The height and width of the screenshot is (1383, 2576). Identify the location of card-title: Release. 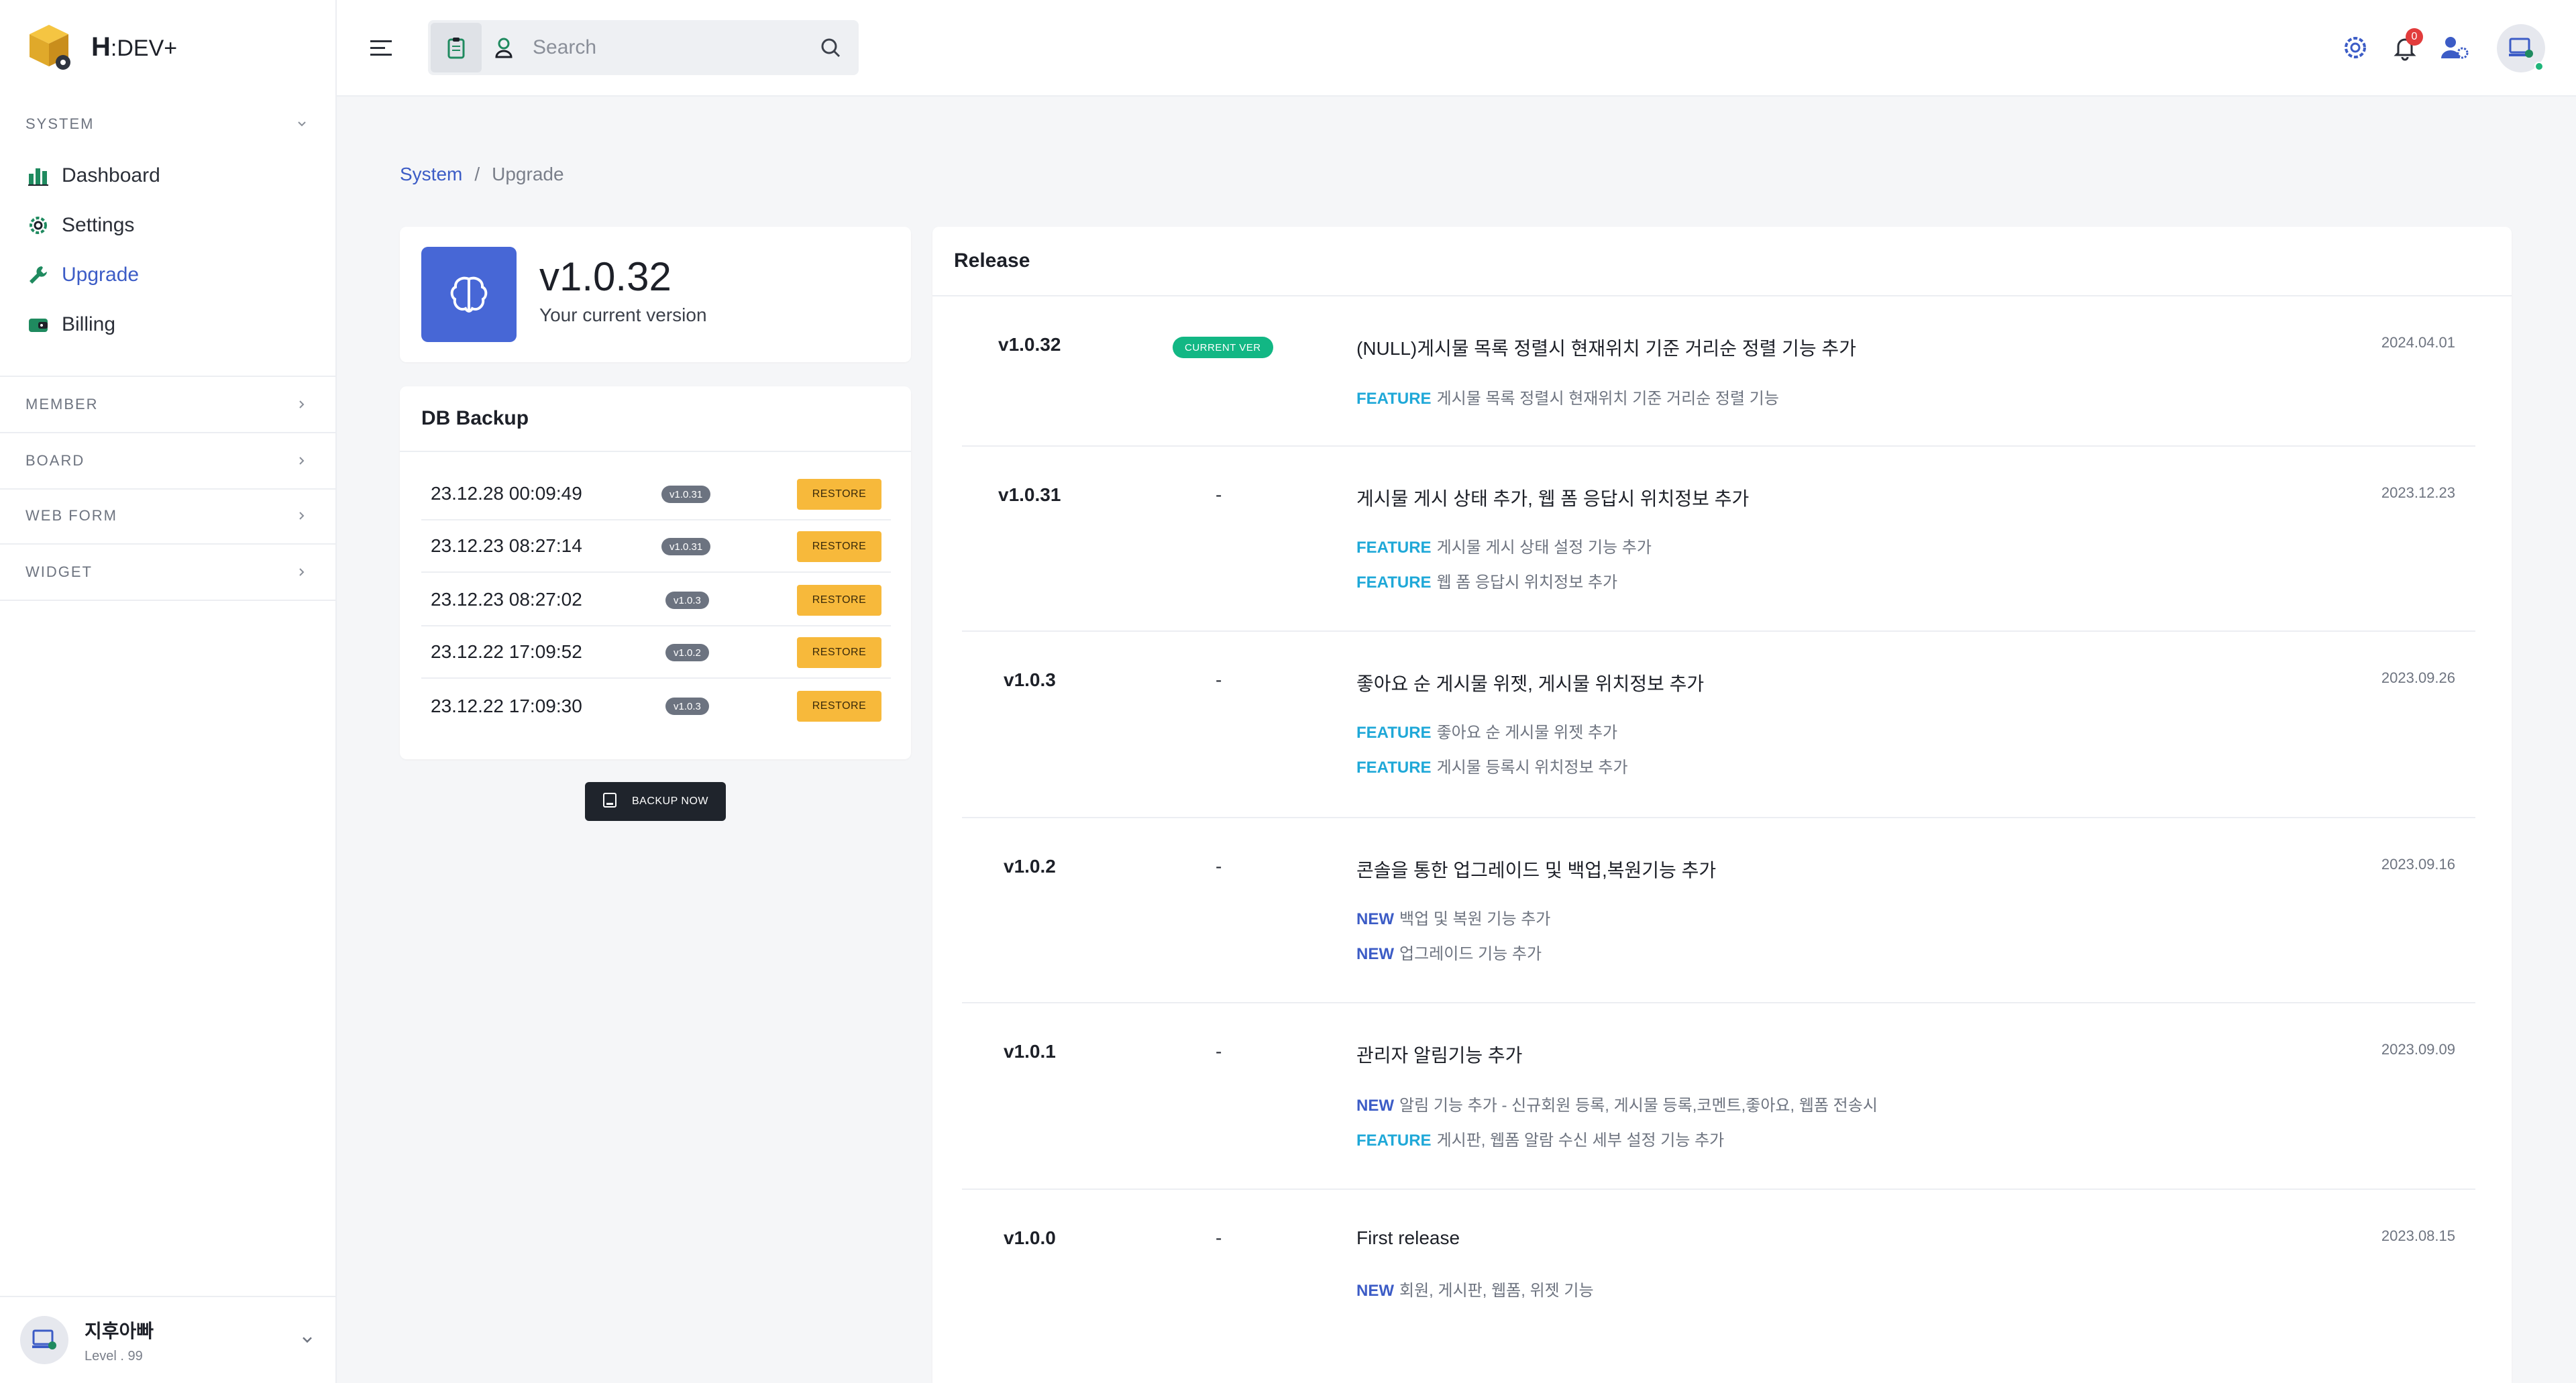
(1722, 261).